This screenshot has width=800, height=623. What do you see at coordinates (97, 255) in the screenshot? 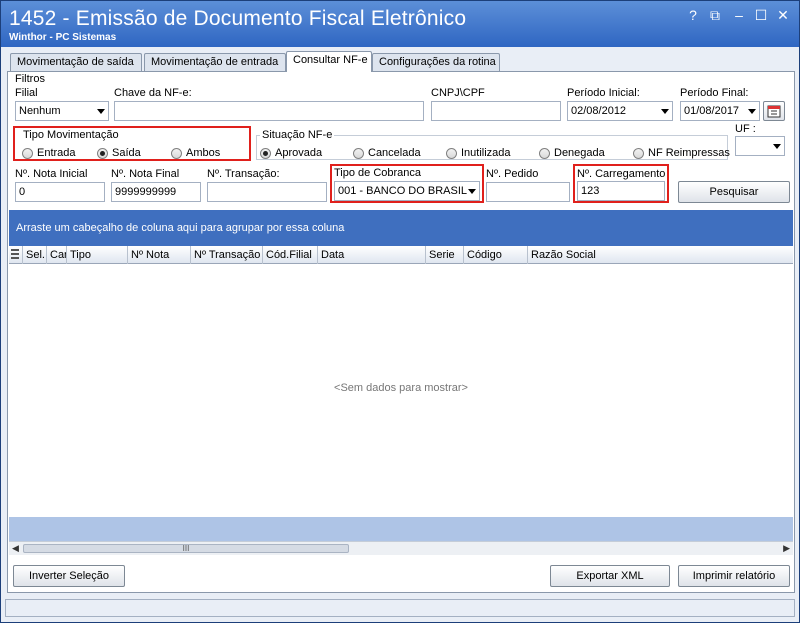
I see `column-tipo: Tipo` at bounding box center [97, 255].